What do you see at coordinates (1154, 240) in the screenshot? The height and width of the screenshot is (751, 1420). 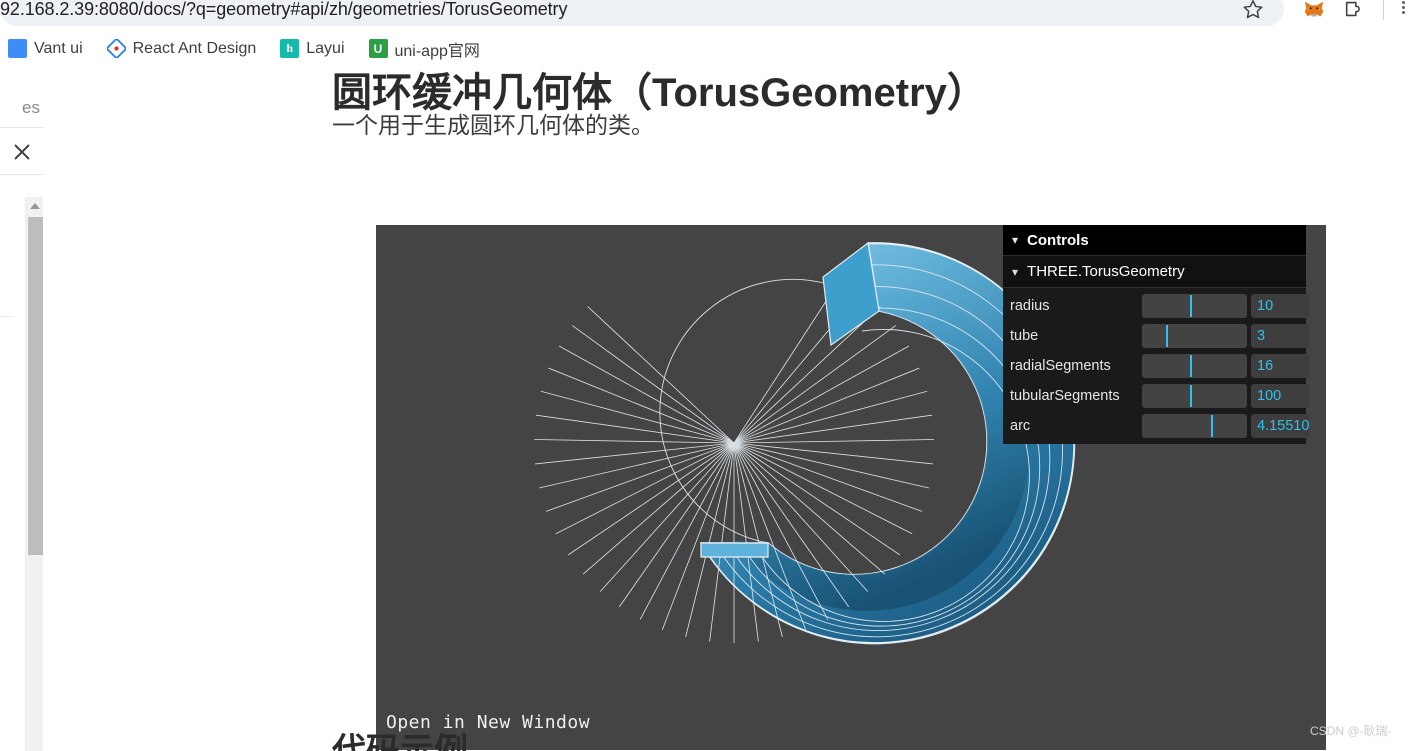 I see `gui-title-bar: ▾ Controls` at bounding box center [1154, 240].